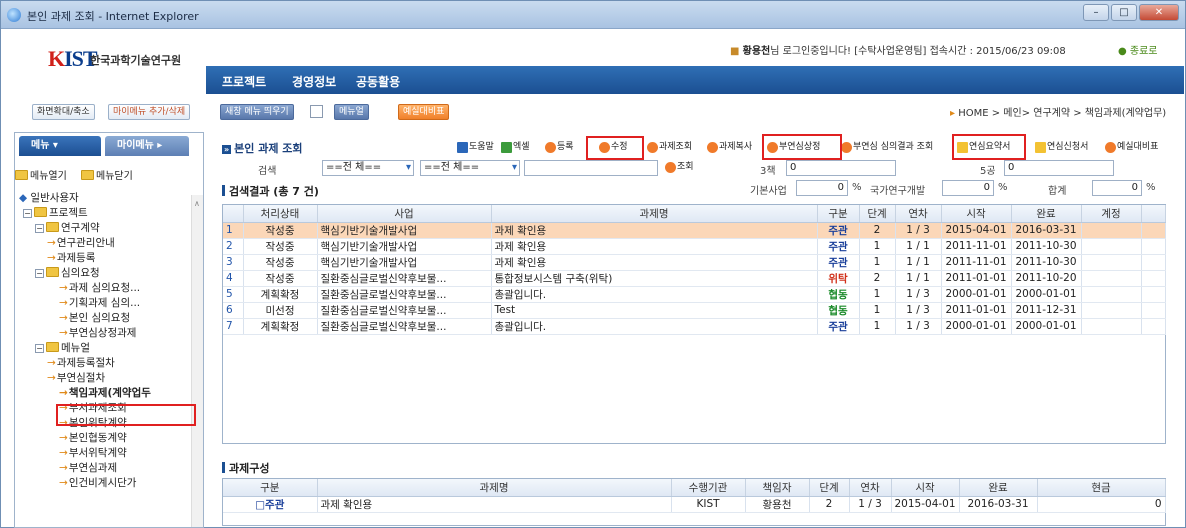  What do you see at coordinates (76, 378) in the screenshot?
I see `tree-item-sub-proc: →부연심절차` at bounding box center [76, 378].